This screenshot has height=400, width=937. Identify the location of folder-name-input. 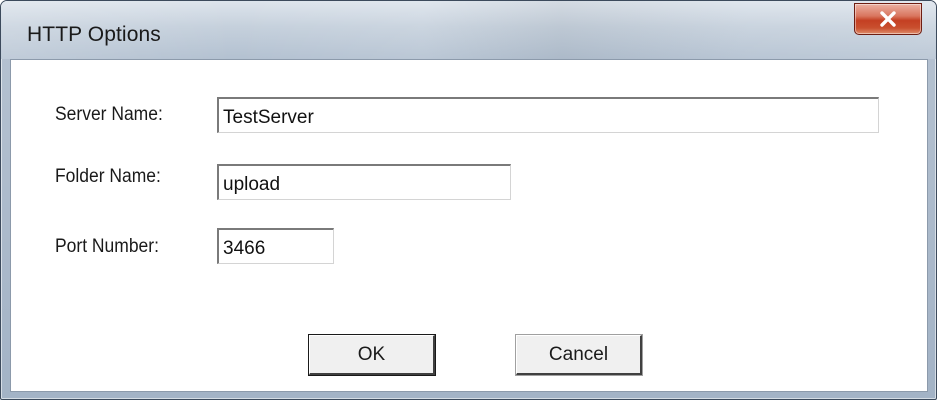
(364, 182).